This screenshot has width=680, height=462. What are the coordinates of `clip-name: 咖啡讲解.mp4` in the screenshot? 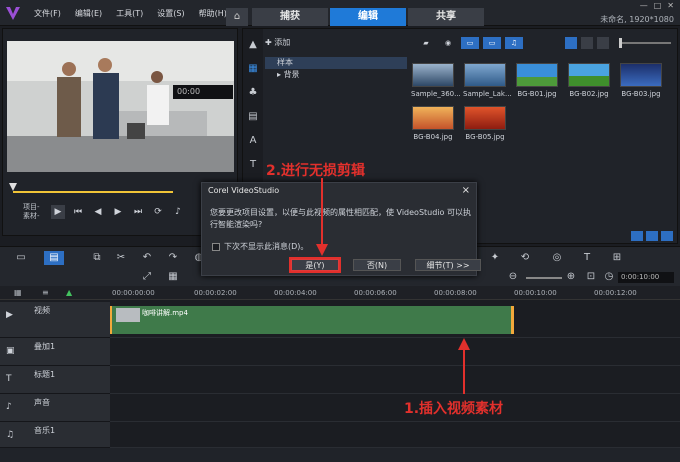 It's located at (165, 313).